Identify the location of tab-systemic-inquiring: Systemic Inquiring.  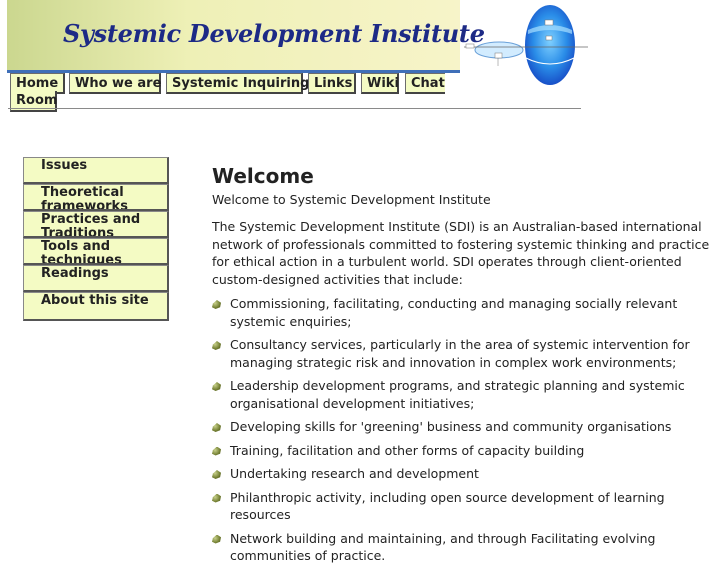
(237, 83).